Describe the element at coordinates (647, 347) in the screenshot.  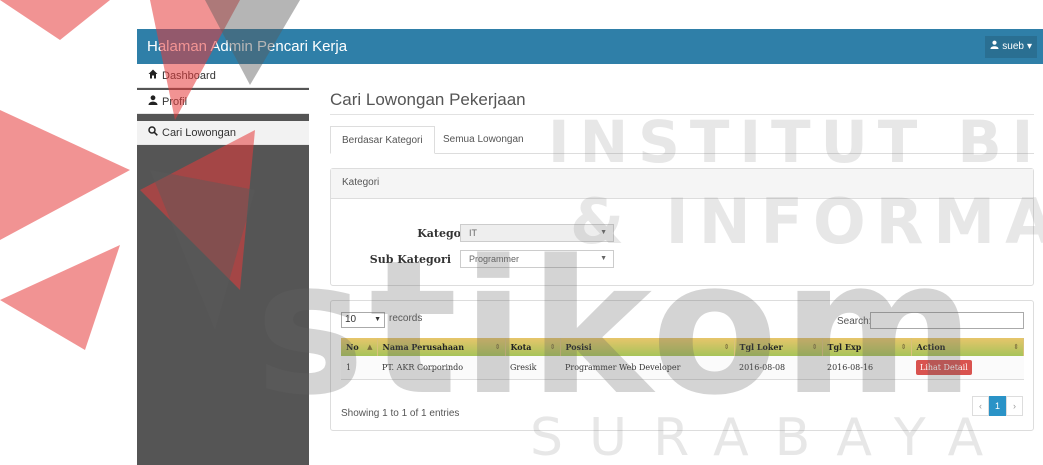
I see `column-header-posisi: Posisi ⇕` at that location.